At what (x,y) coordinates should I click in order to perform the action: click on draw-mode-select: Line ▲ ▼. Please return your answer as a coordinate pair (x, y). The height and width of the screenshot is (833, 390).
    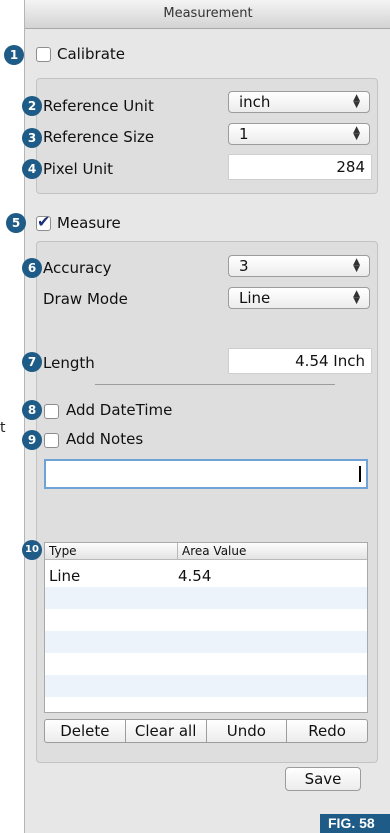
    Looking at the image, I should click on (299, 298).